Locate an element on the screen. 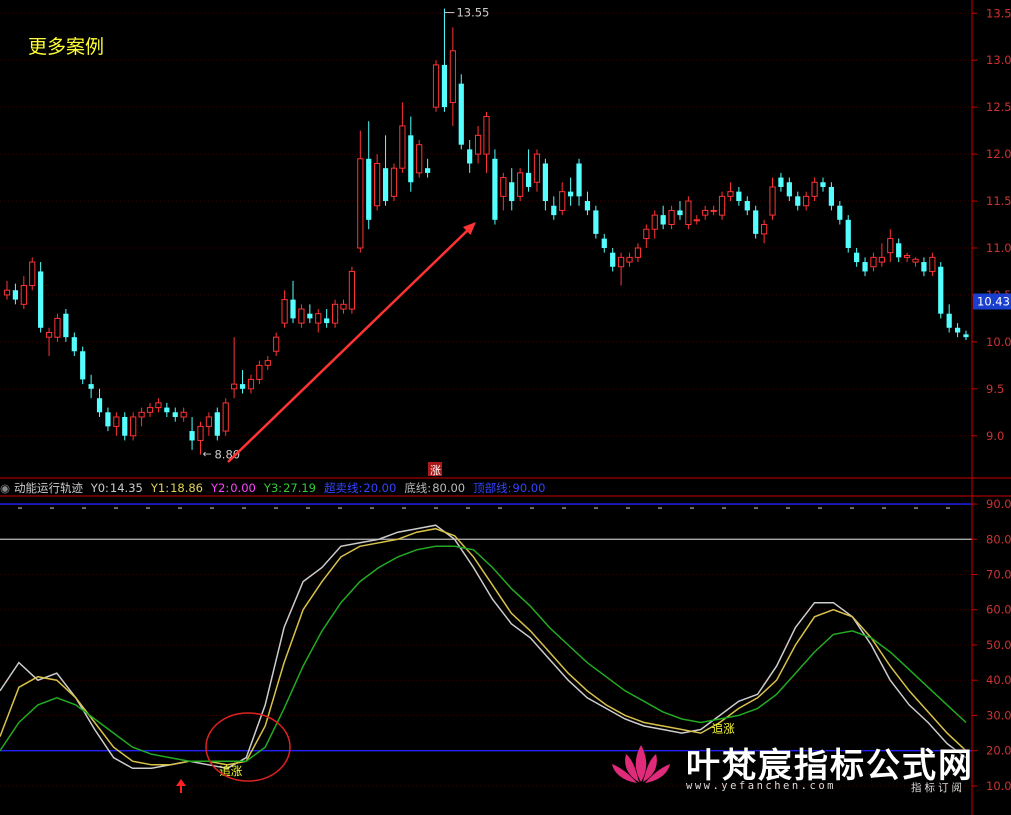 Image resolution: width=1011 pixels, height=815 pixels. collapse-icon: ◉ is located at coordinates (5, 488).